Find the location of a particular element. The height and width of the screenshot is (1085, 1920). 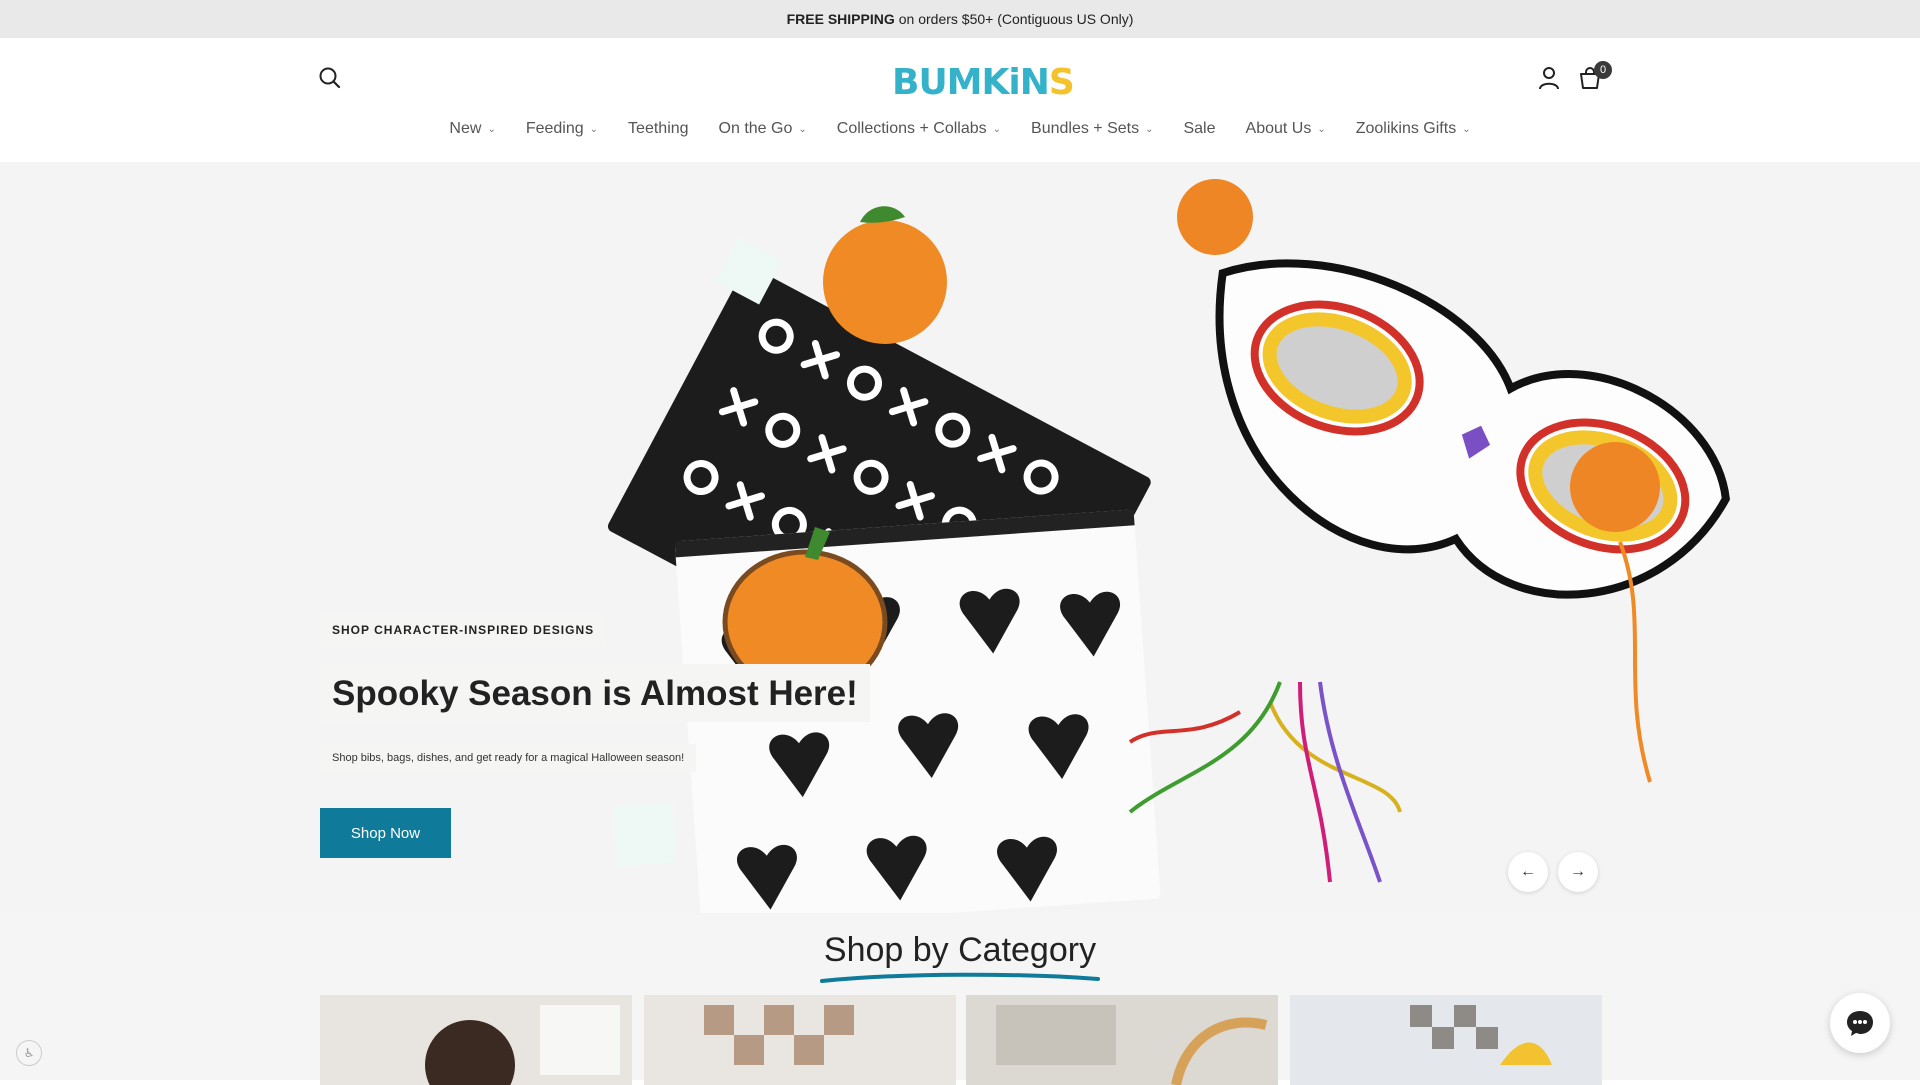

nav-label: Collections + Collabs is located at coordinates (911, 128).